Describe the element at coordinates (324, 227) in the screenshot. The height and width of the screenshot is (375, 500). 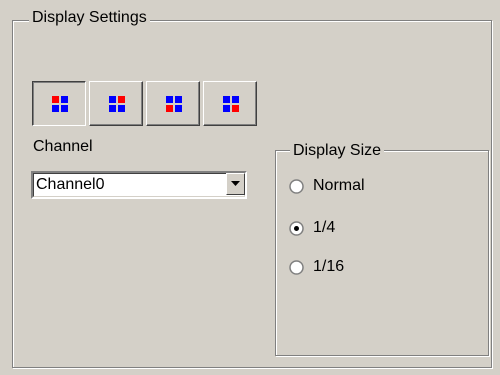
I see `radio-quarter-label: 1/4` at that location.